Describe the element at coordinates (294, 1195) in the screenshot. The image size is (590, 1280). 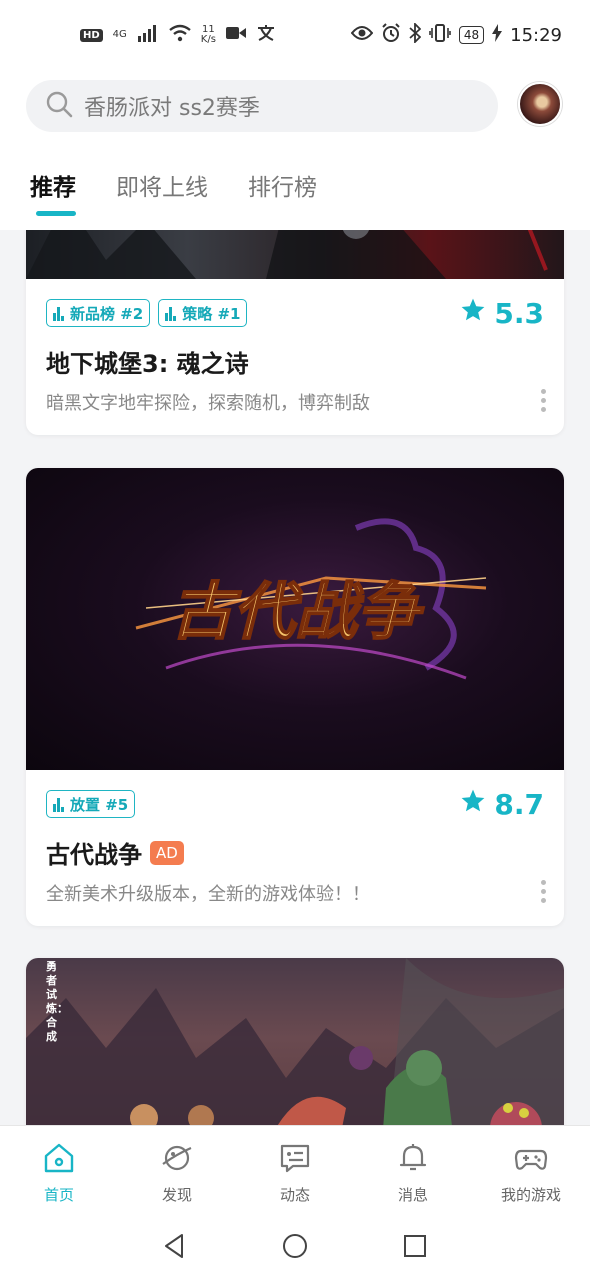
I see `nav-label: 动态` at that location.